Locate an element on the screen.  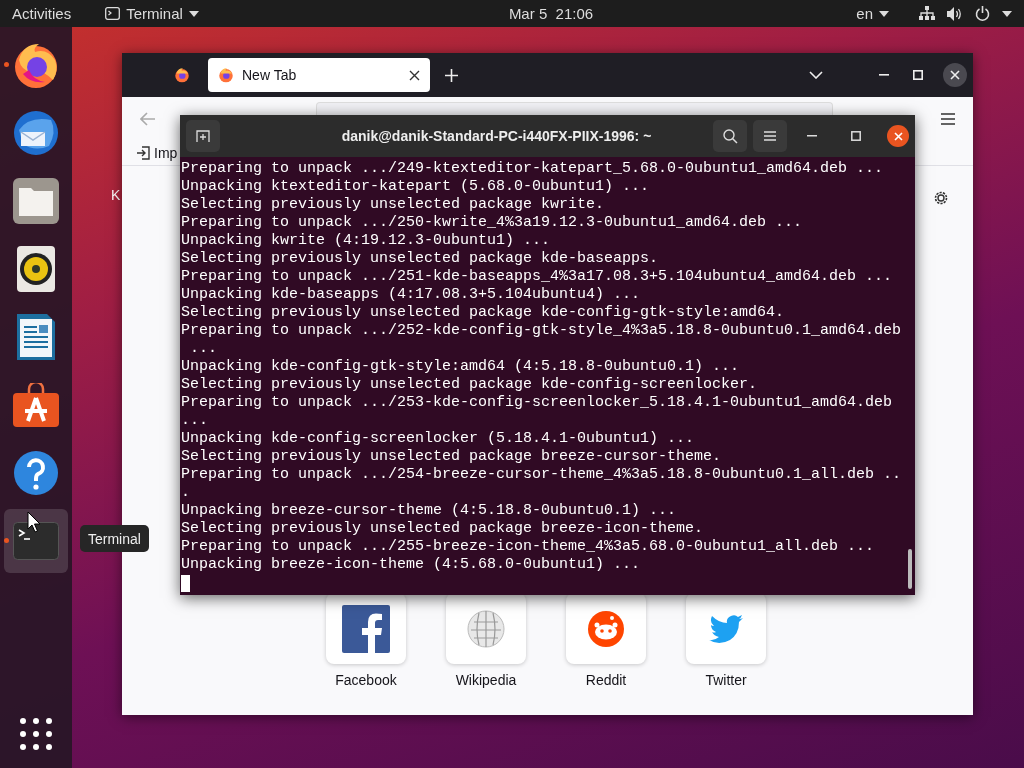
mouse-pointer-icon is located at coordinates (34, 522).